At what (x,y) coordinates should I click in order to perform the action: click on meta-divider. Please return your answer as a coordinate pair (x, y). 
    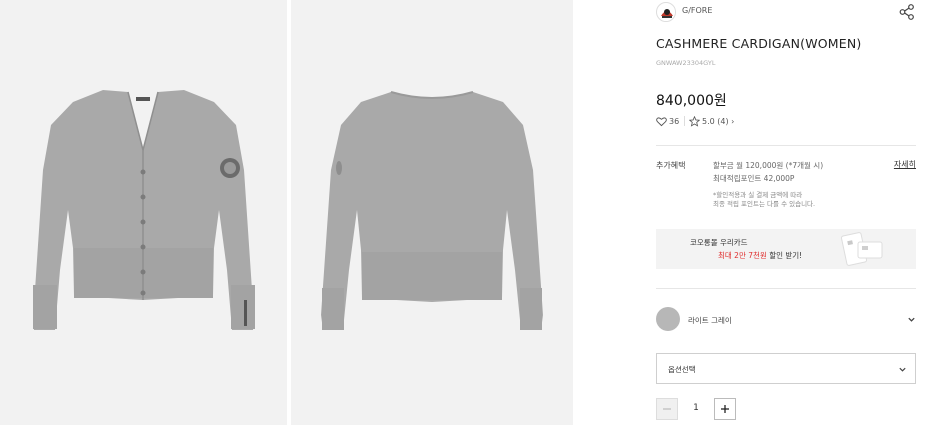
    Looking at the image, I should click on (684, 121).